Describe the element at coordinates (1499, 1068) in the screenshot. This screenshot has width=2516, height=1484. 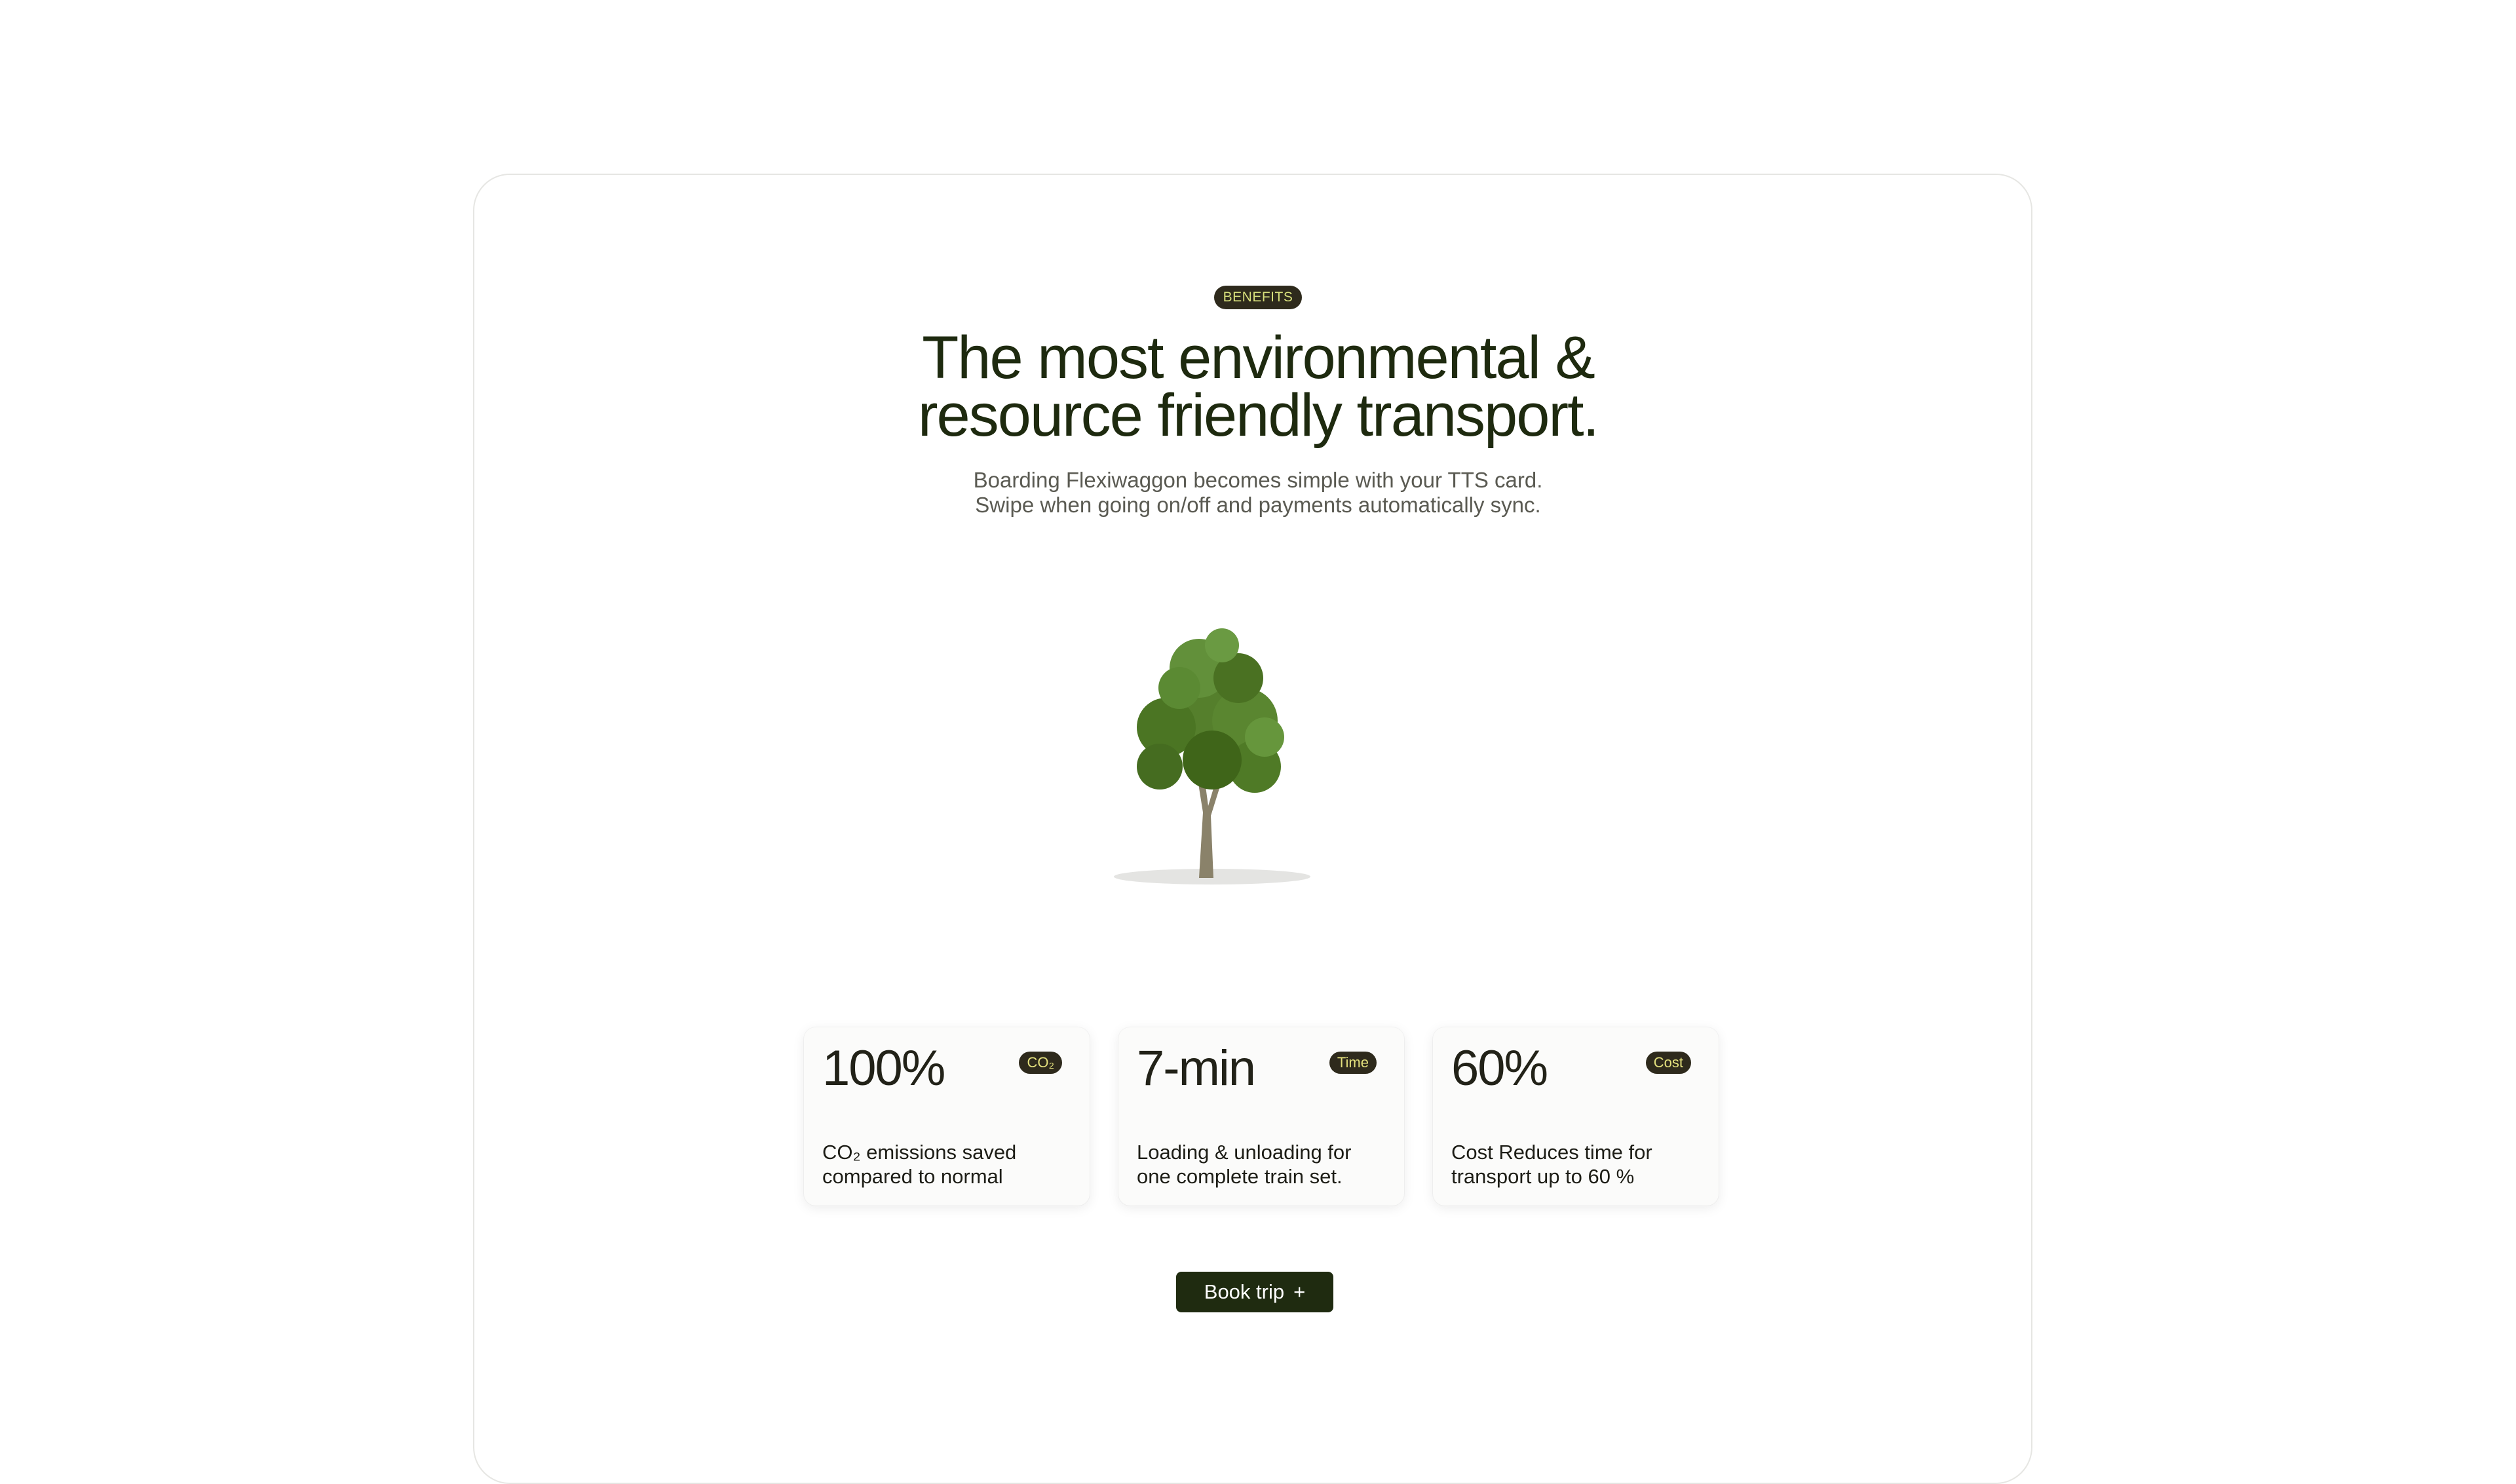
I see `stat-value: 60%` at that location.